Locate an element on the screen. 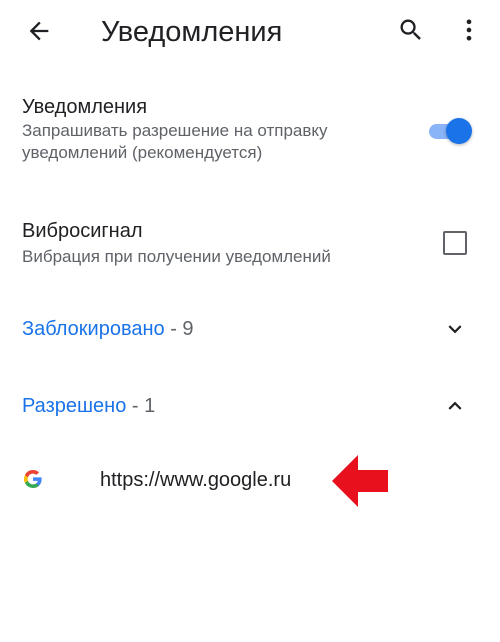 The height and width of the screenshot is (642, 500). blocked-group-title: Заблокировано is located at coordinates (93, 329).